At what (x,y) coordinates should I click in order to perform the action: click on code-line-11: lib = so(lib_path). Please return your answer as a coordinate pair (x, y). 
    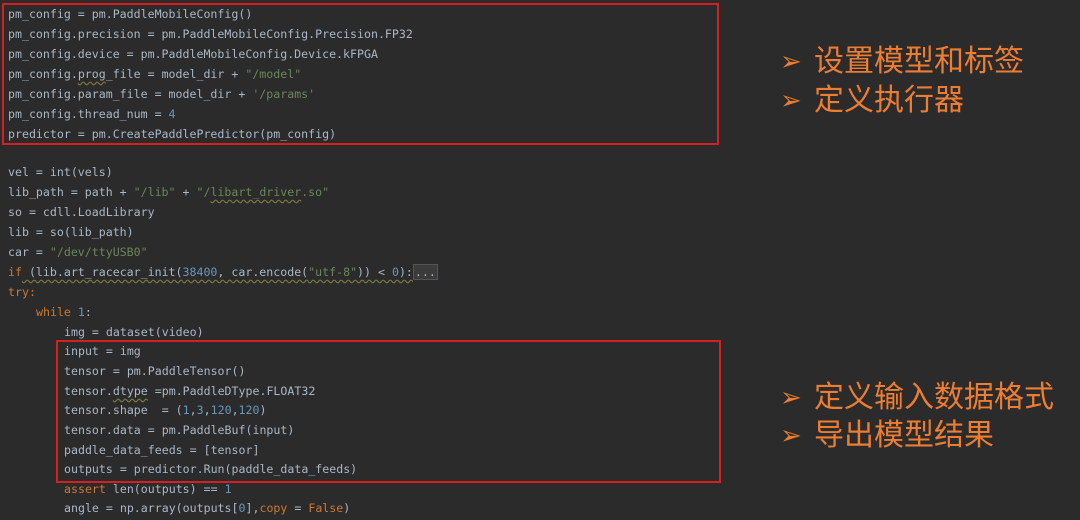
    Looking at the image, I should click on (71, 232).